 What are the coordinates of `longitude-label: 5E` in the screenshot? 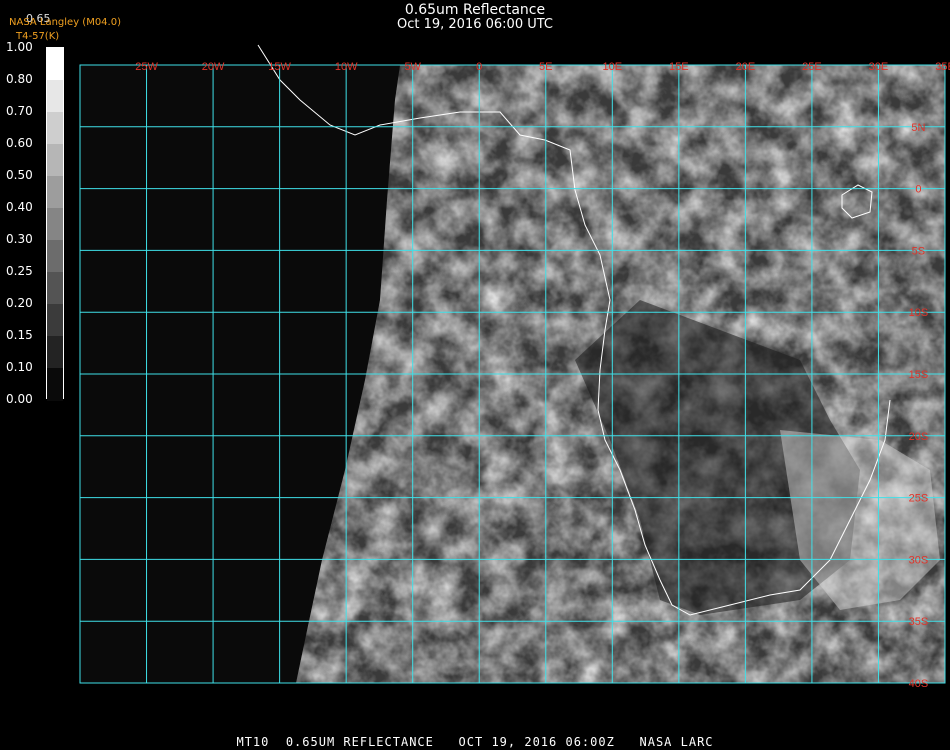 It's located at (545, 67).